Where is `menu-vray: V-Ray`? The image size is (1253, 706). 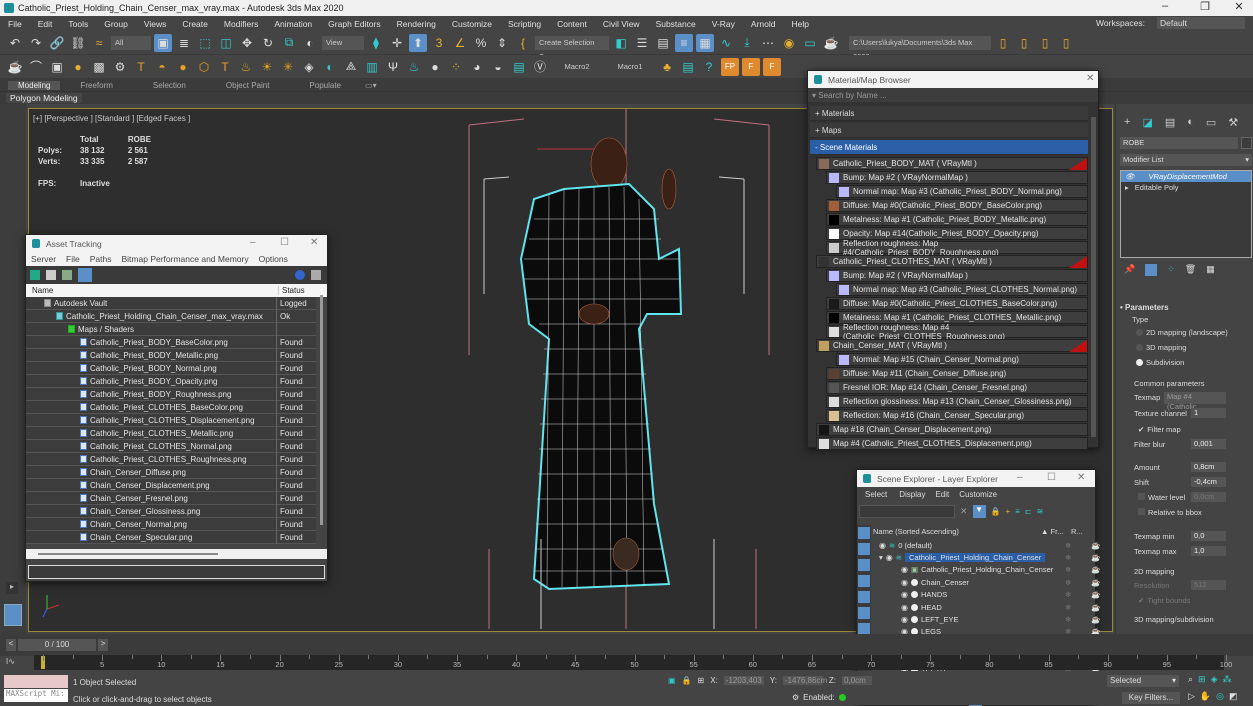
menu-vray: V-Ray is located at coordinates (723, 24).